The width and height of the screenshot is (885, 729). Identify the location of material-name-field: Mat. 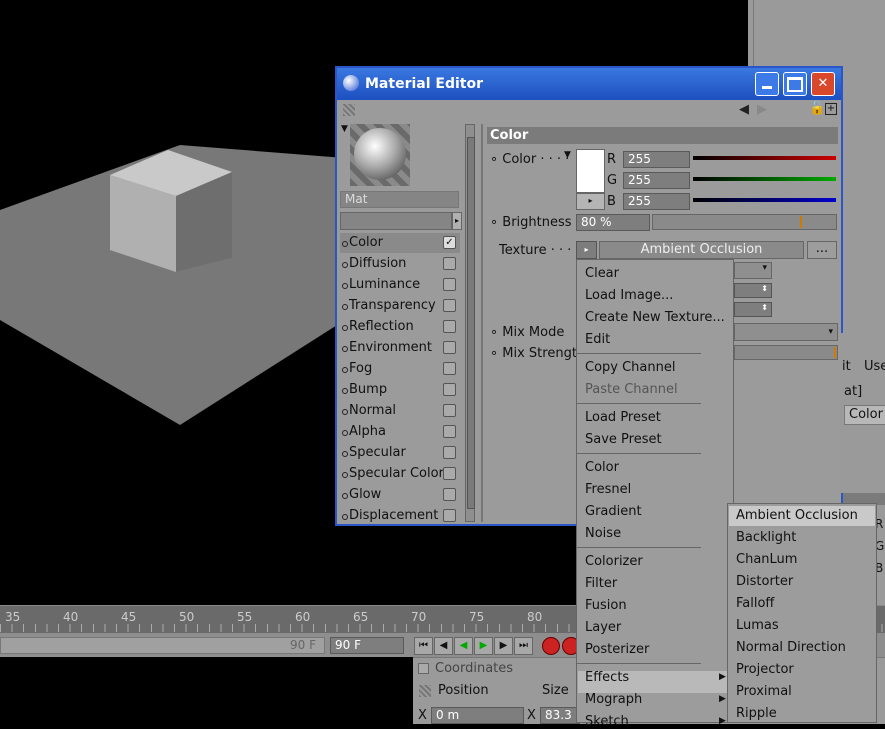
(399, 199).